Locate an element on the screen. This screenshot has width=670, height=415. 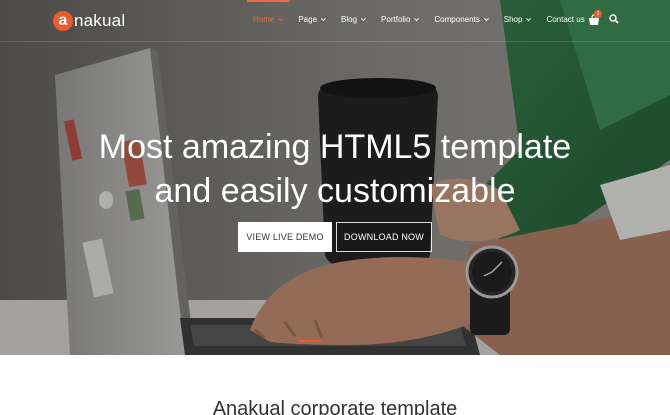
nav-item-contact: Contact us is located at coordinates (565, 19).